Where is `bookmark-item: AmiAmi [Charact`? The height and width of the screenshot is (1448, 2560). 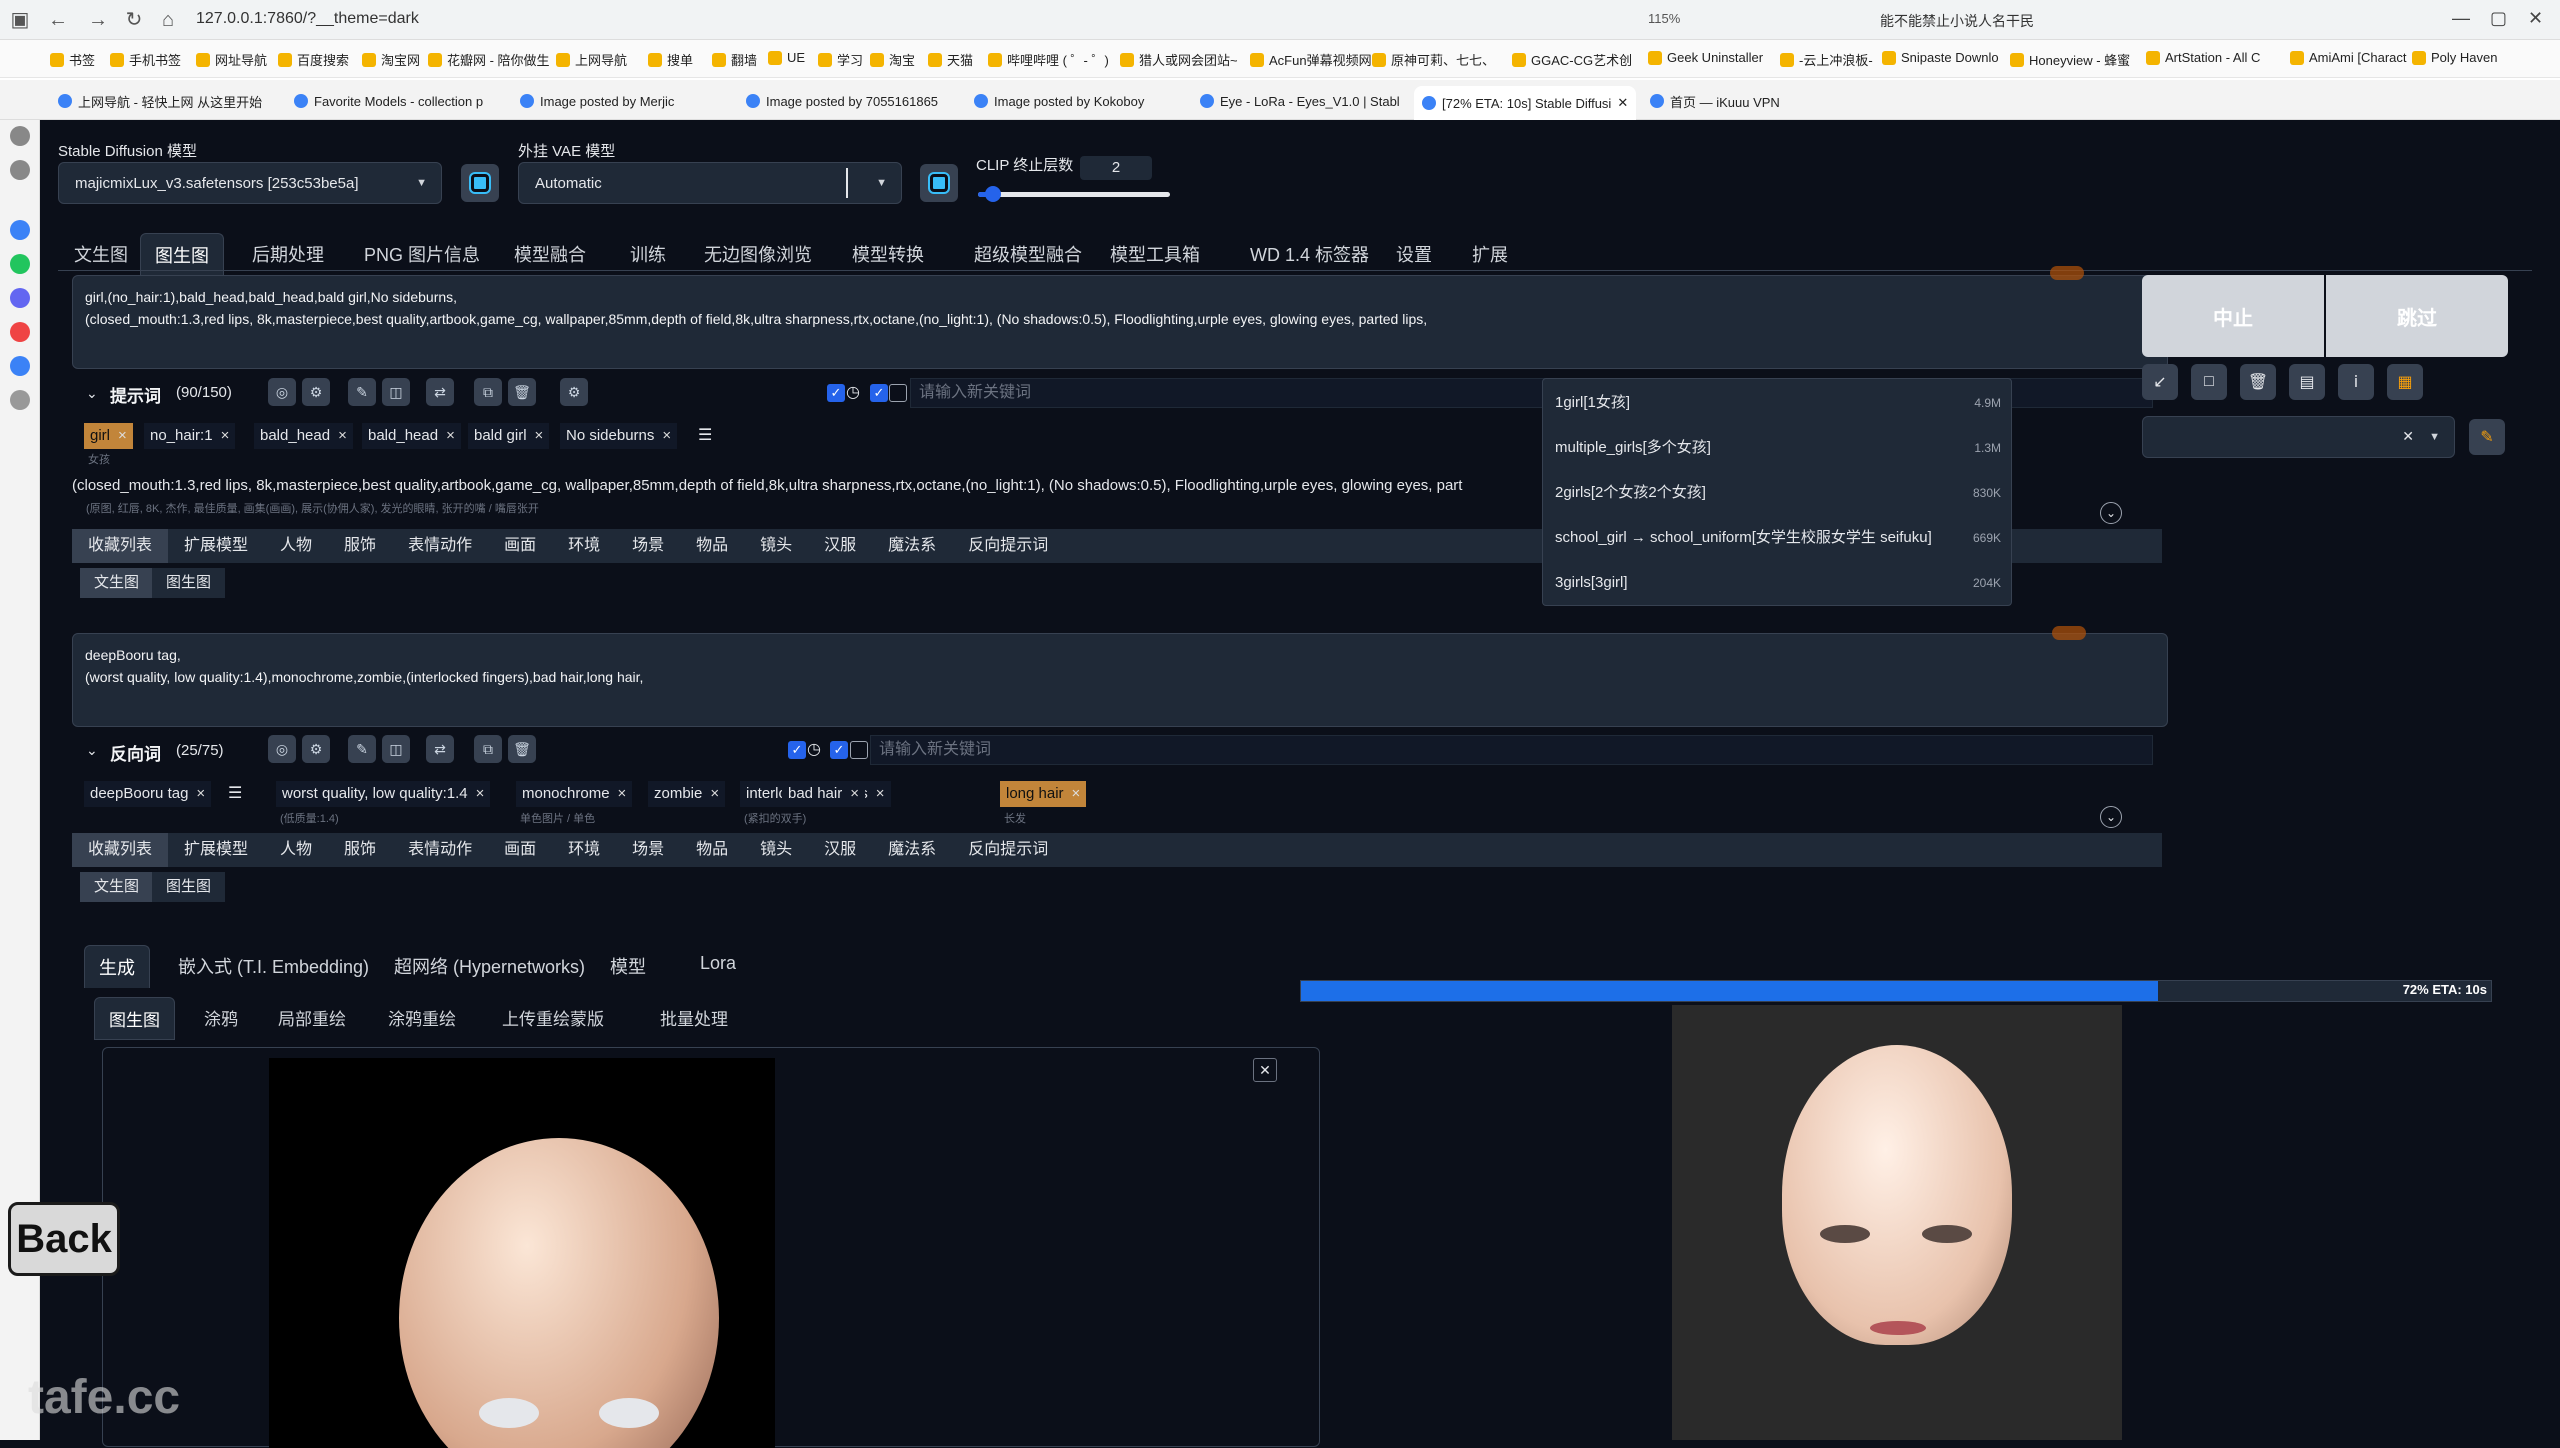 bookmark-item: AmiAmi [Charact is located at coordinates (2348, 57).